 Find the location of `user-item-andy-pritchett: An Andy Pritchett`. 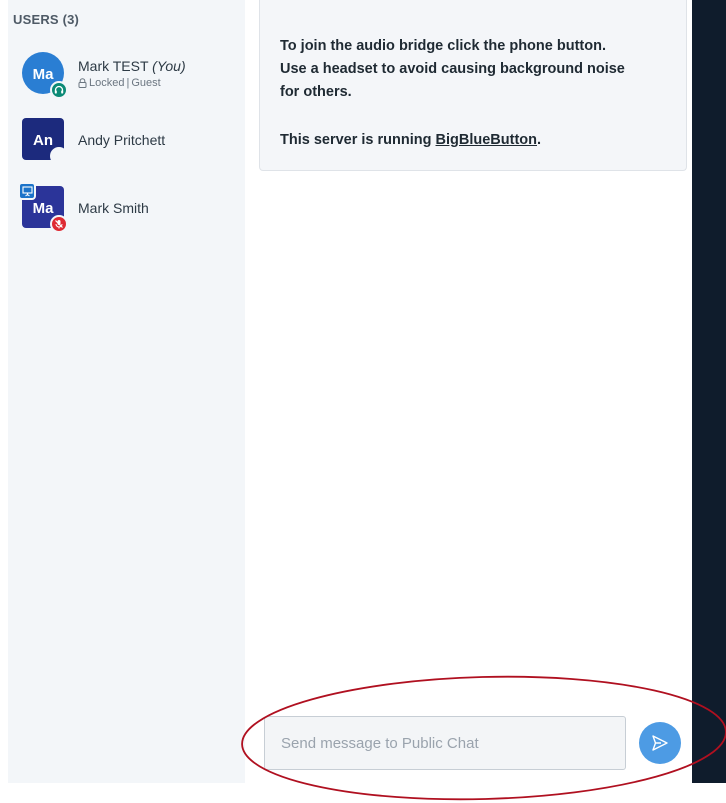

user-item-andy-pritchett: An Andy Pritchett is located at coordinates (129, 141).